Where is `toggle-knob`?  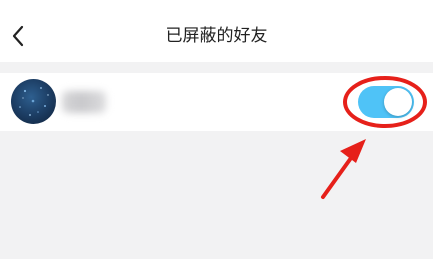 toggle-knob is located at coordinates (398, 102).